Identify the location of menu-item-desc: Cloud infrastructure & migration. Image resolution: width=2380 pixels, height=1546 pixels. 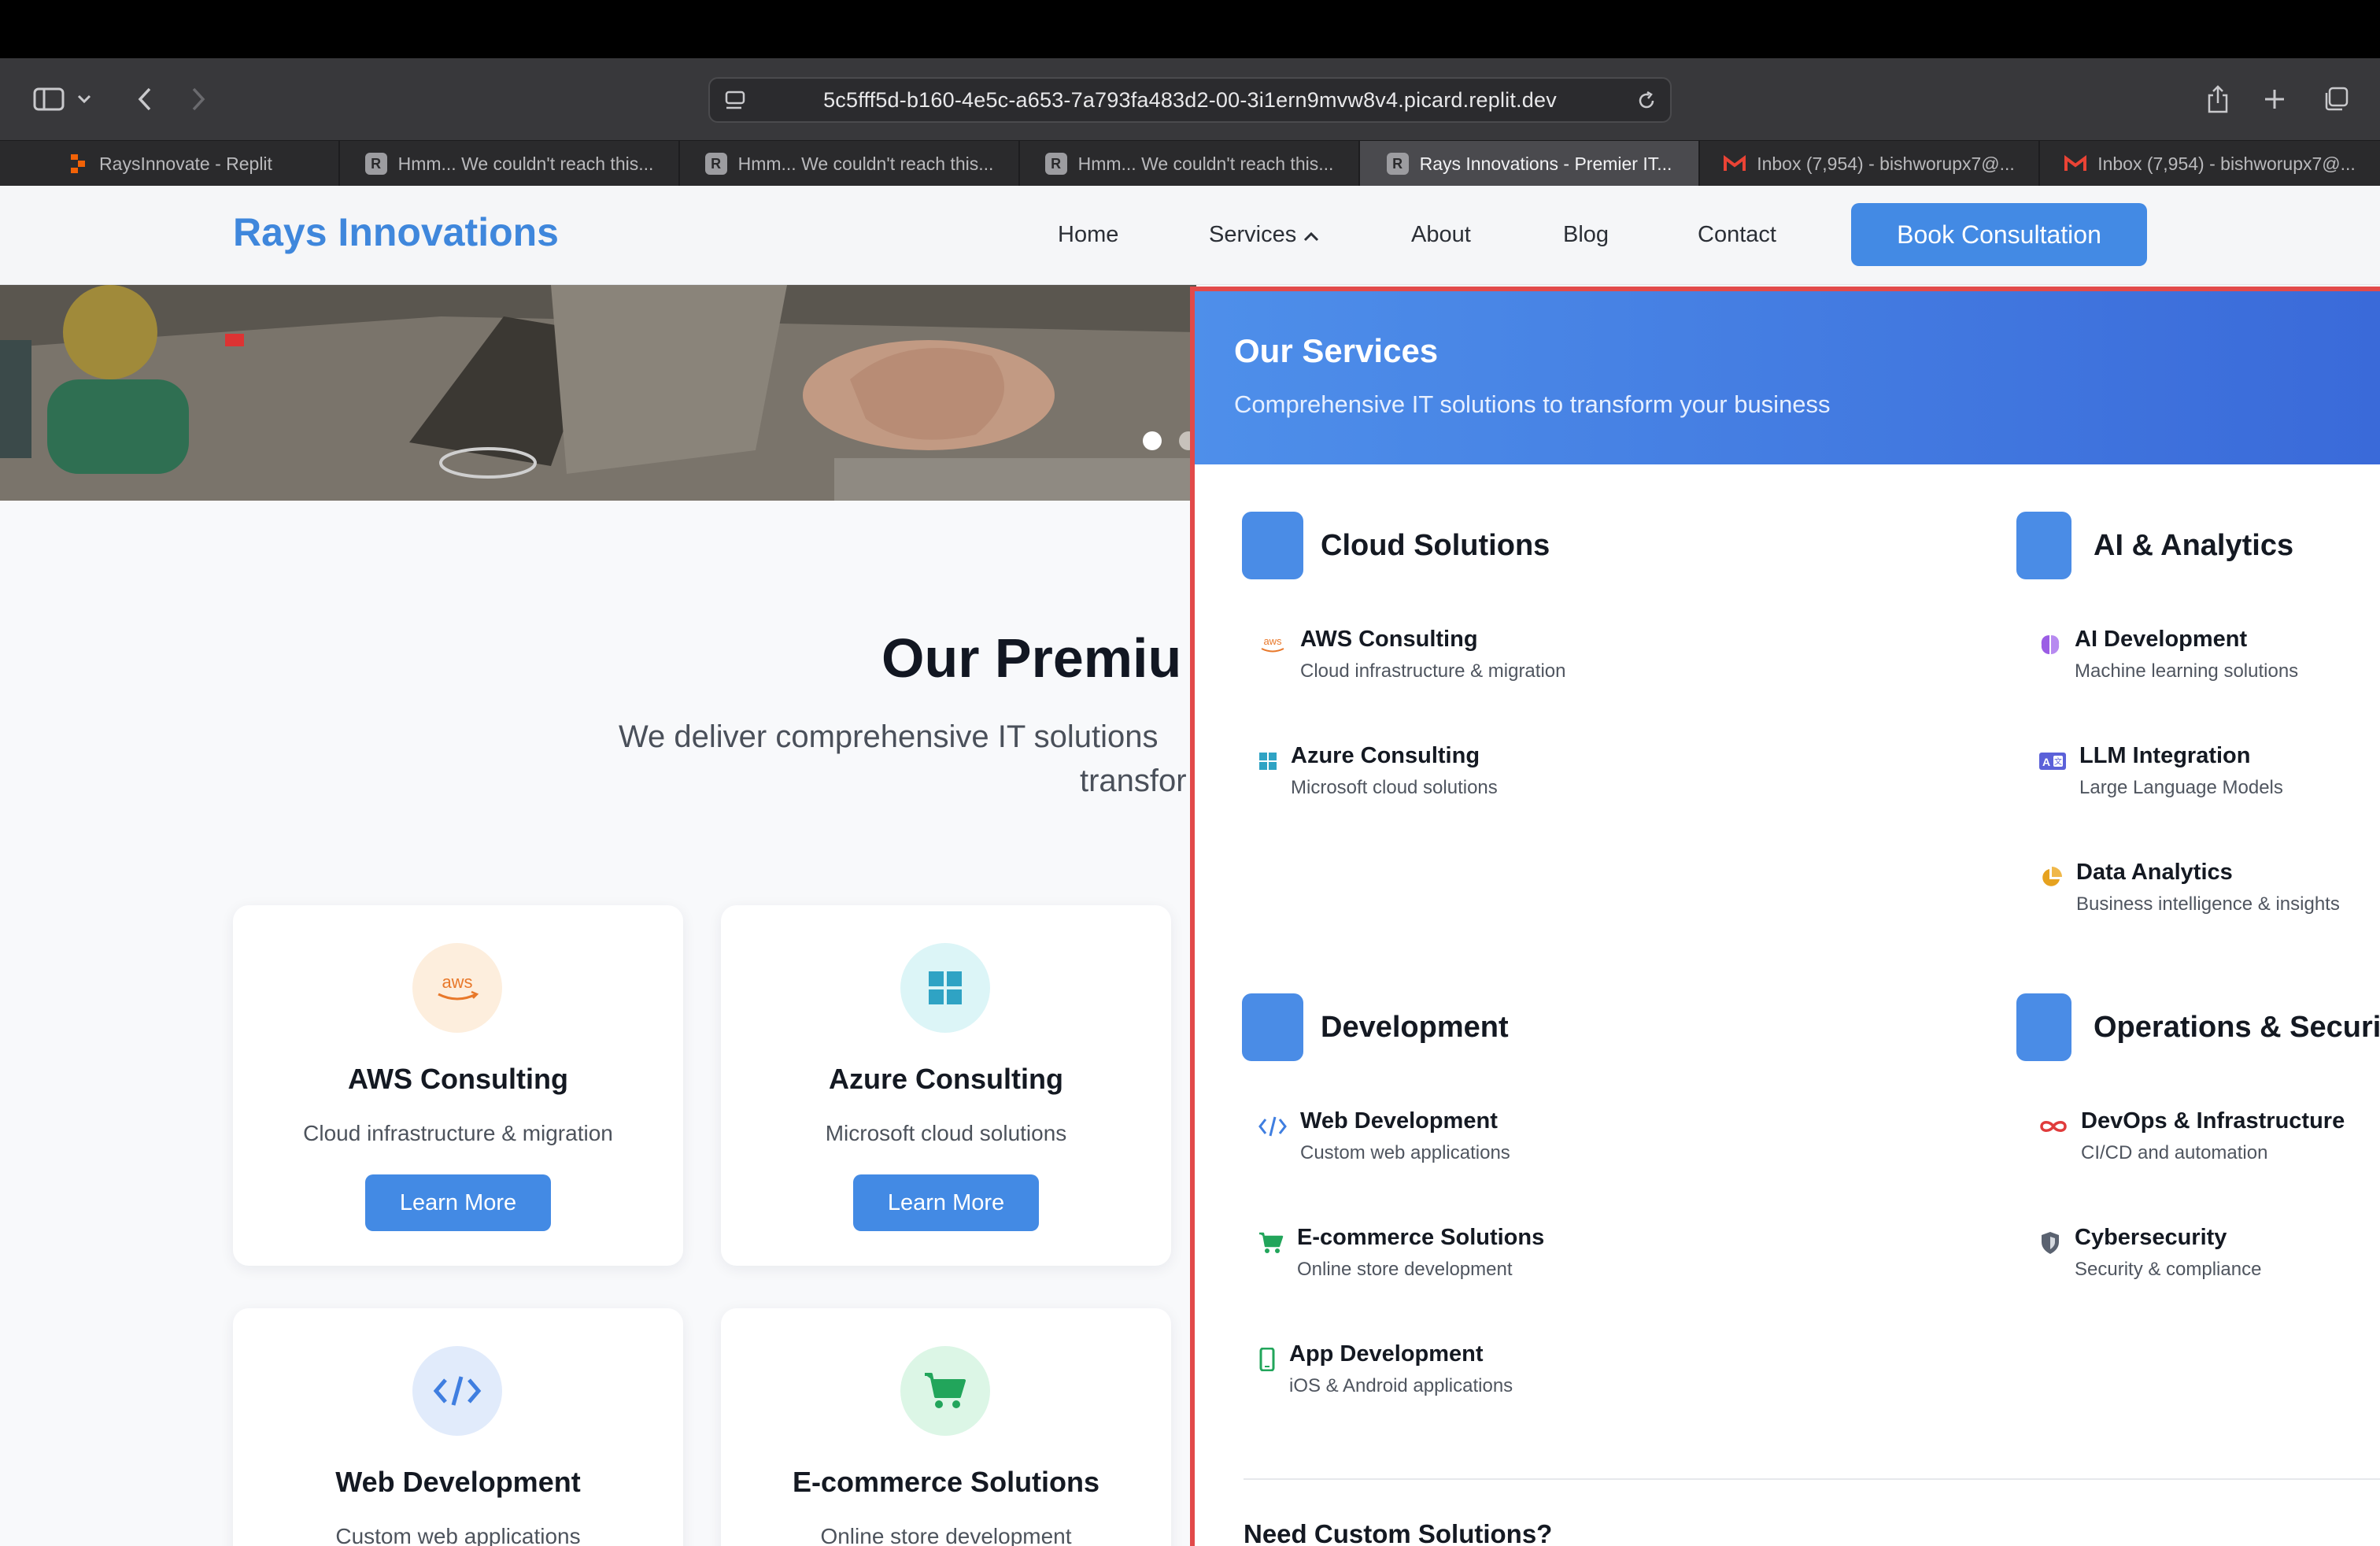
(1433, 671).